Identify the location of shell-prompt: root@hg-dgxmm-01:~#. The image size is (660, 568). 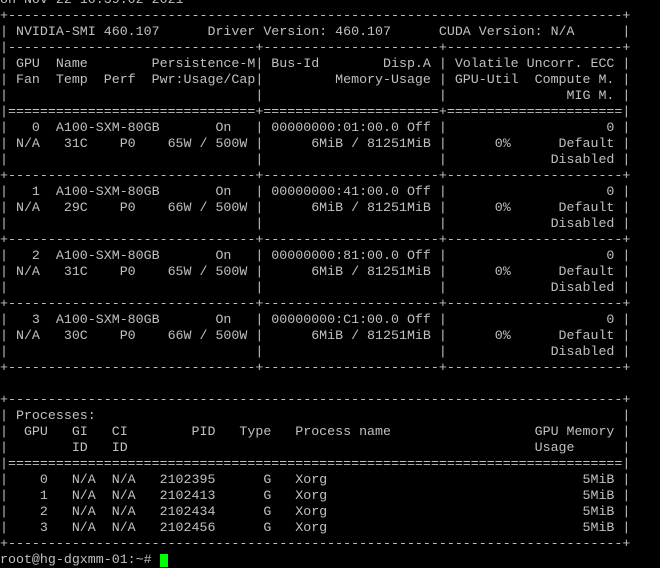
(315, 560).